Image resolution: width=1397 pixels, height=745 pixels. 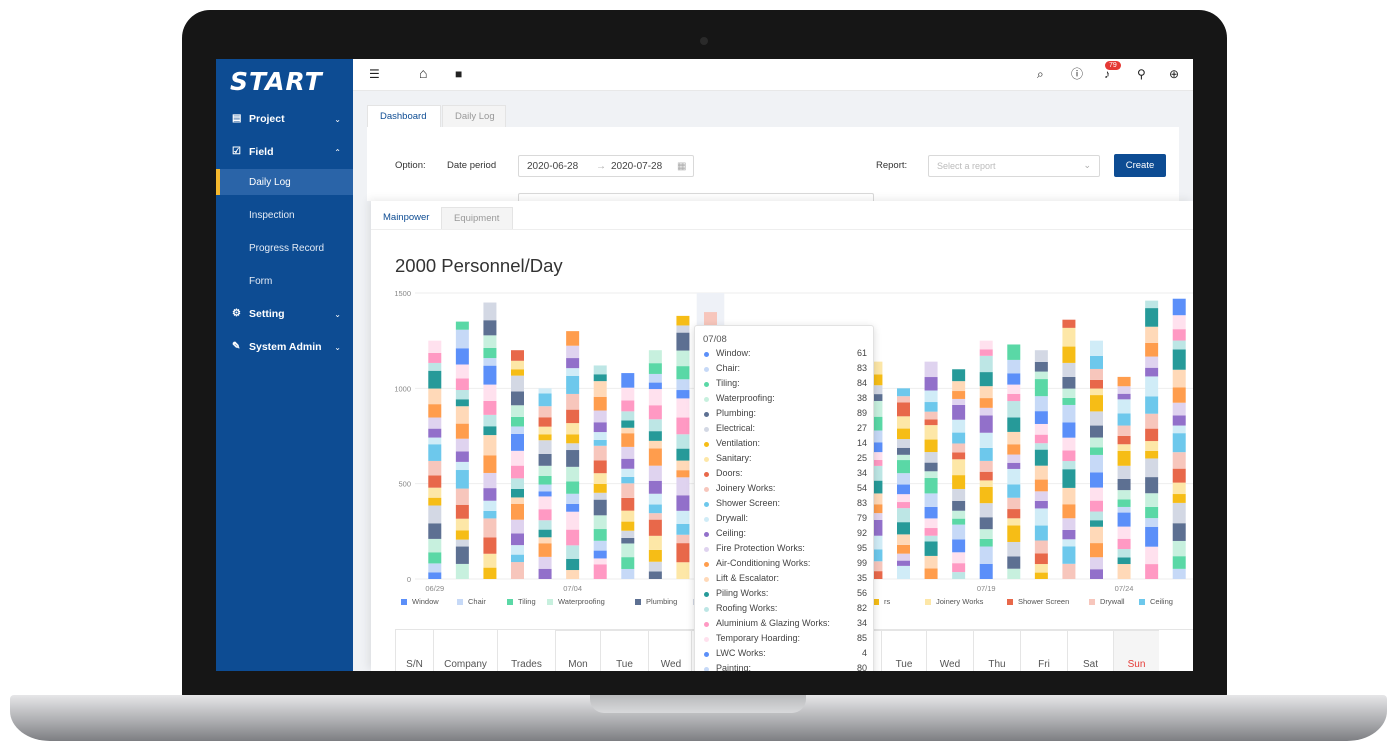 I want to click on create-button: Create, so click(x=1140, y=165).